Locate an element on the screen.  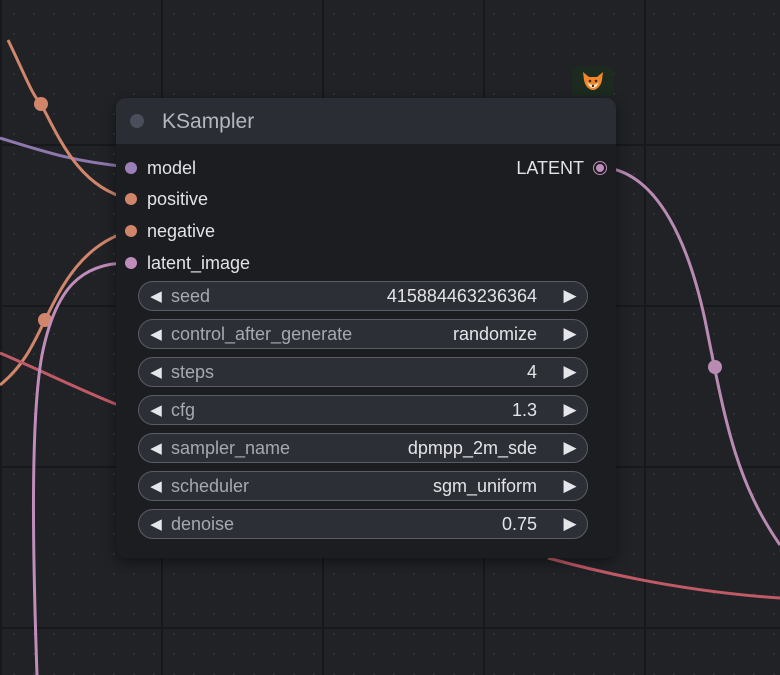
node-badge is located at coordinates (593, 81).